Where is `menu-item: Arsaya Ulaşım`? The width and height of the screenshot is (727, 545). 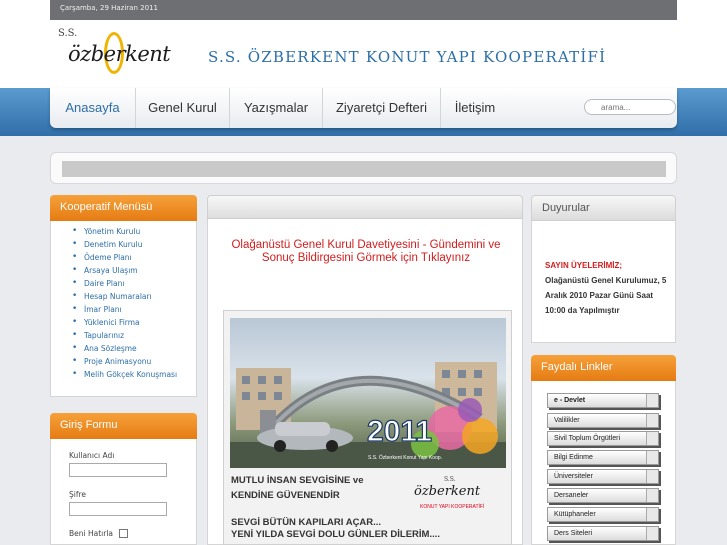 menu-item: Arsaya Ulaşım is located at coordinates (124, 272).